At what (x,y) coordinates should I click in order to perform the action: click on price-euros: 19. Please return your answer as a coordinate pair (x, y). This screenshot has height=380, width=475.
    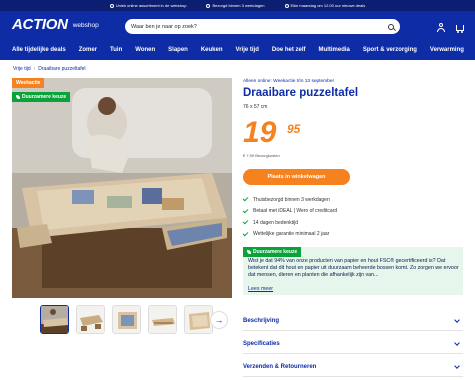
    Looking at the image, I should click on (260, 132).